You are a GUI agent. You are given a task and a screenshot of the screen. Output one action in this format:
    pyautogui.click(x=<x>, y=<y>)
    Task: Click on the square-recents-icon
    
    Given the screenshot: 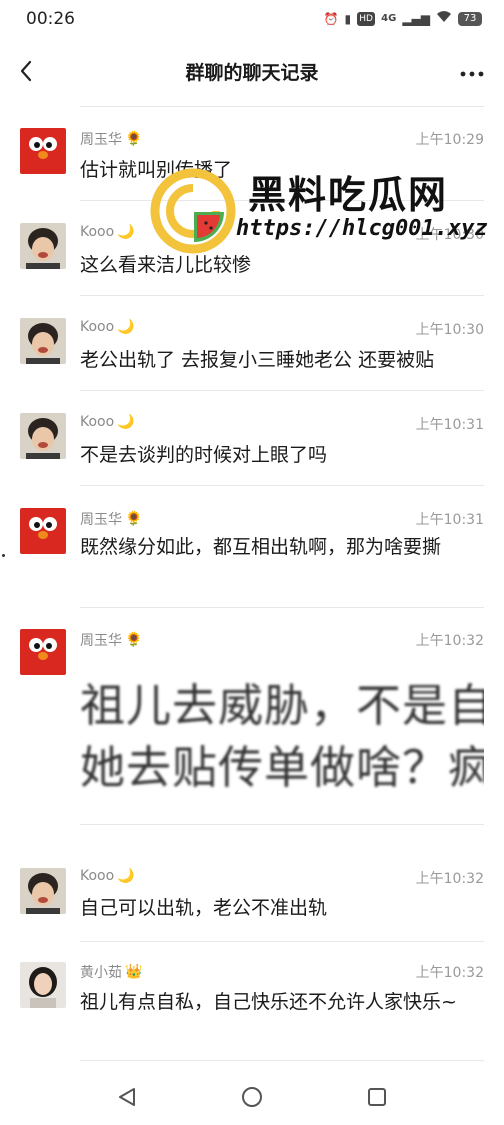 What is the action you would take?
    pyautogui.click(x=377, y=1097)
    